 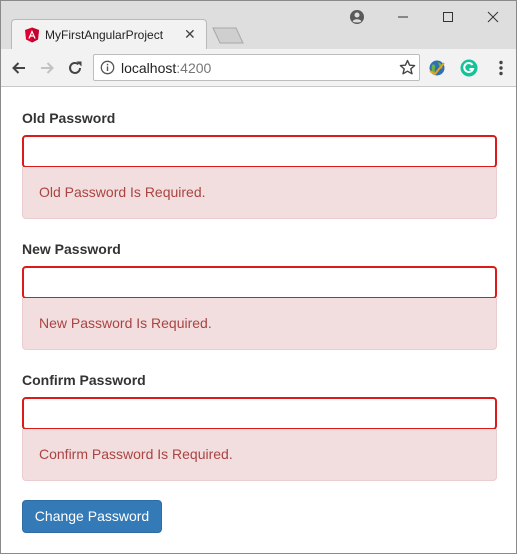 What do you see at coordinates (501, 68) in the screenshot?
I see `browser-menu-icon` at bounding box center [501, 68].